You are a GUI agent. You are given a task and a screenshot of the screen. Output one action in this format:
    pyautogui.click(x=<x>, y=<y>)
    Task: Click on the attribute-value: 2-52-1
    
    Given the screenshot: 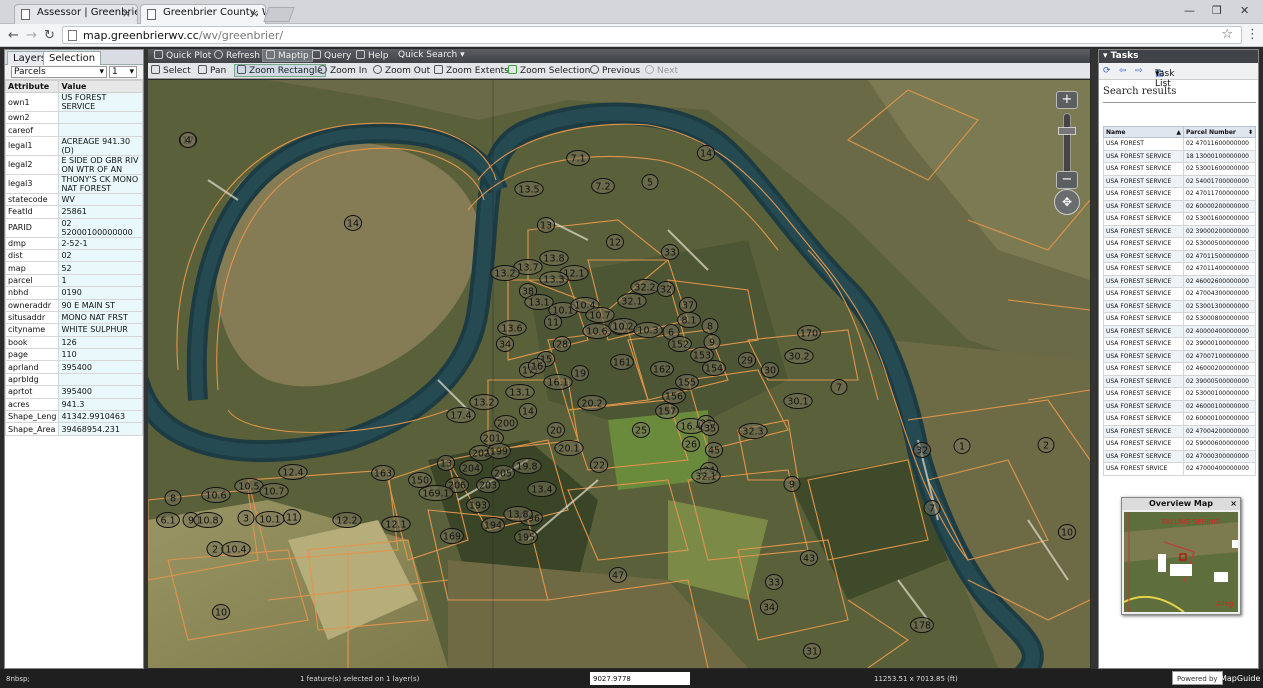 What is the action you would take?
    pyautogui.click(x=100, y=243)
    